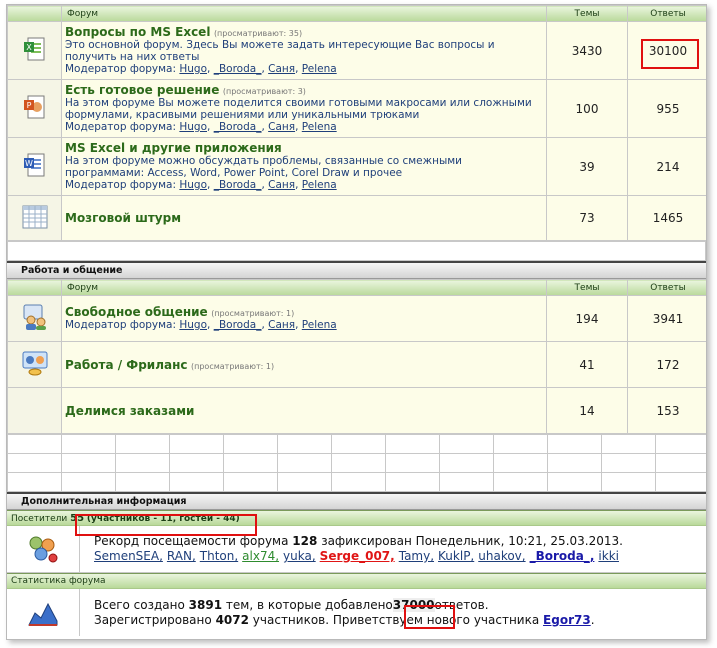  What do you see at coordinates (456, 556) in the screenshot?
I see `online-user-link: KuklP,` at bounding box center [456, 556].